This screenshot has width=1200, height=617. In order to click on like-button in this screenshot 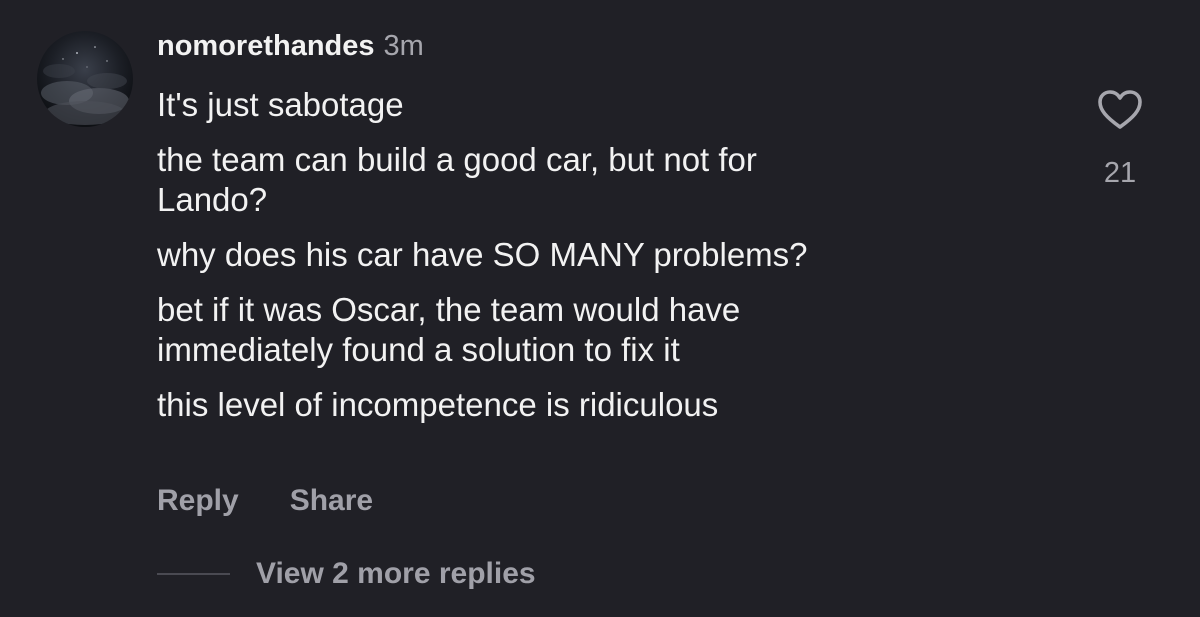, I will do `click(1120, 110)`.